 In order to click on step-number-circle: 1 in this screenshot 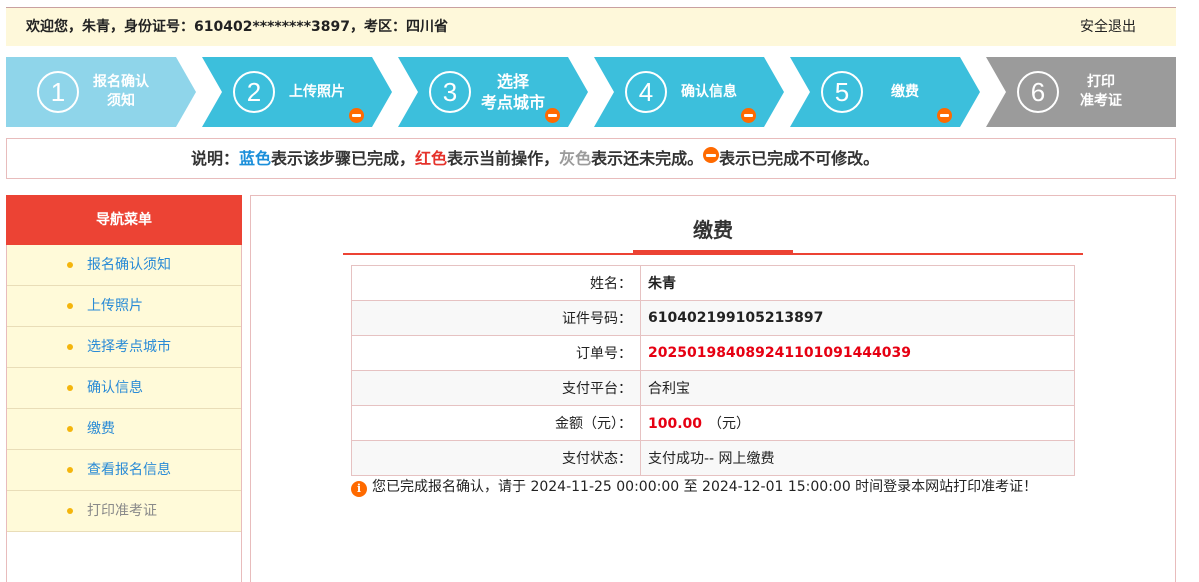, I will do `click(58, 92)`.